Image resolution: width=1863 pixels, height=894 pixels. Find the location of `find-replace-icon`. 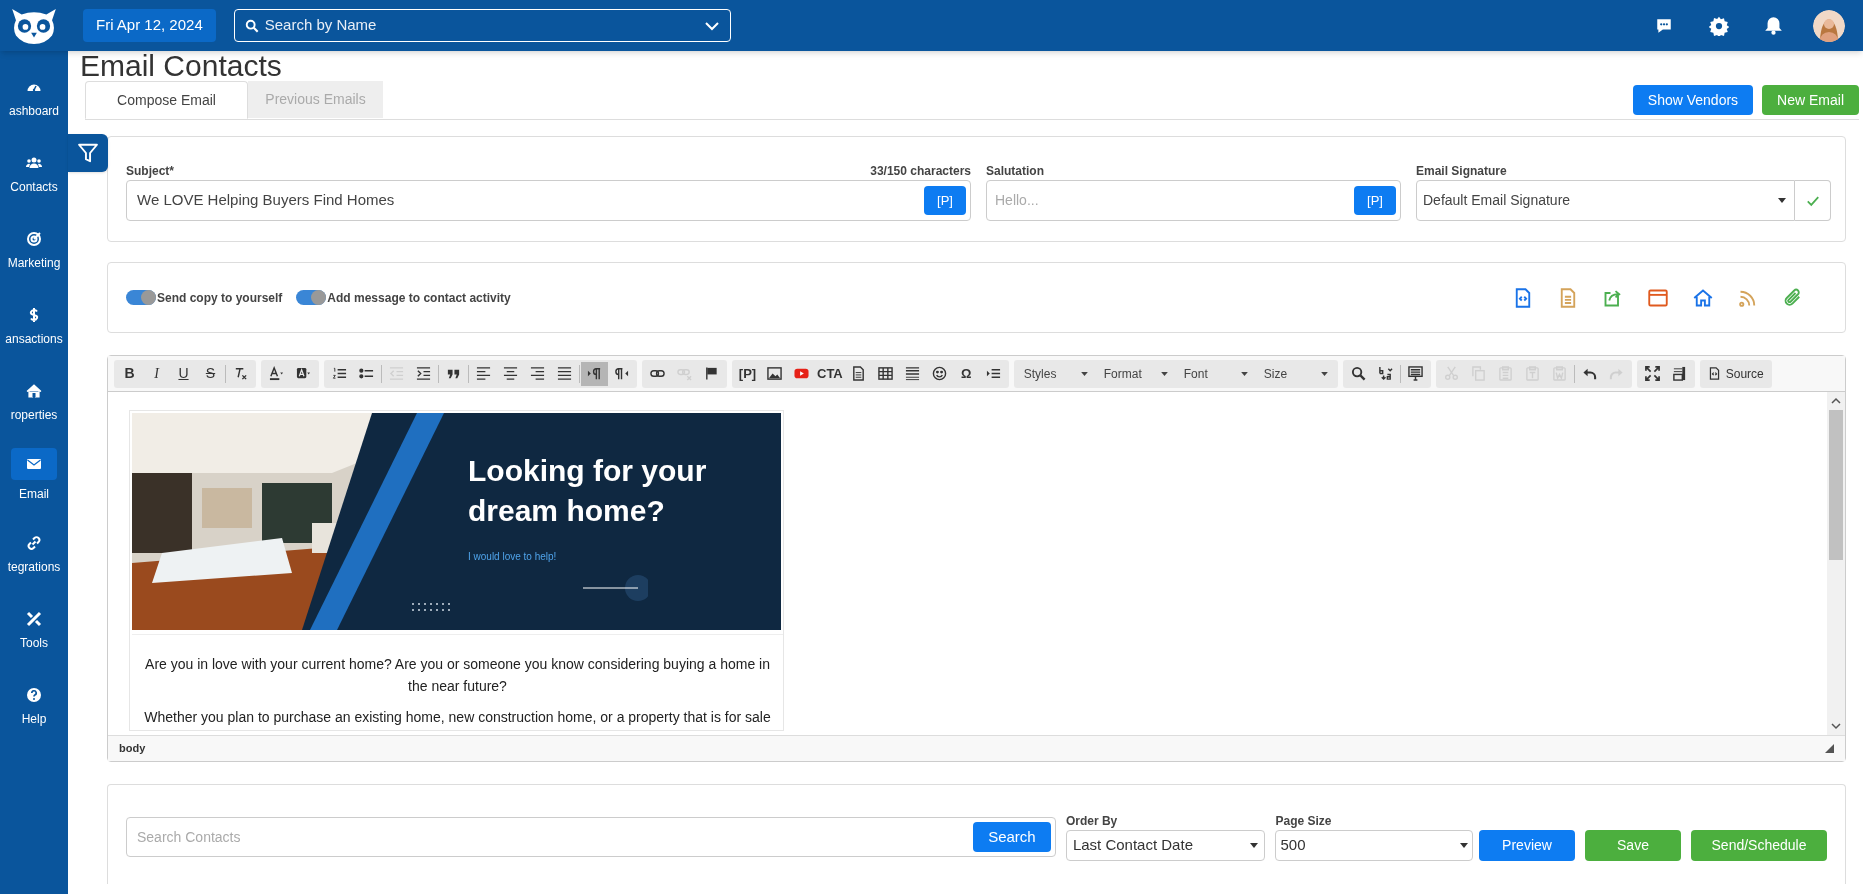

find-replace-icon is located at coordinates (1385, 373).